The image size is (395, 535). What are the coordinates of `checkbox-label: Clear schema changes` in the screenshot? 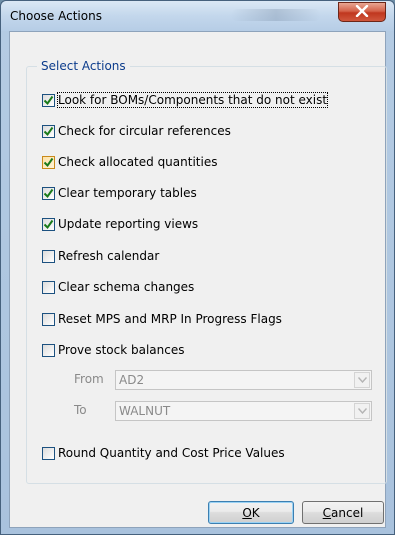 It's located at (126, 287).